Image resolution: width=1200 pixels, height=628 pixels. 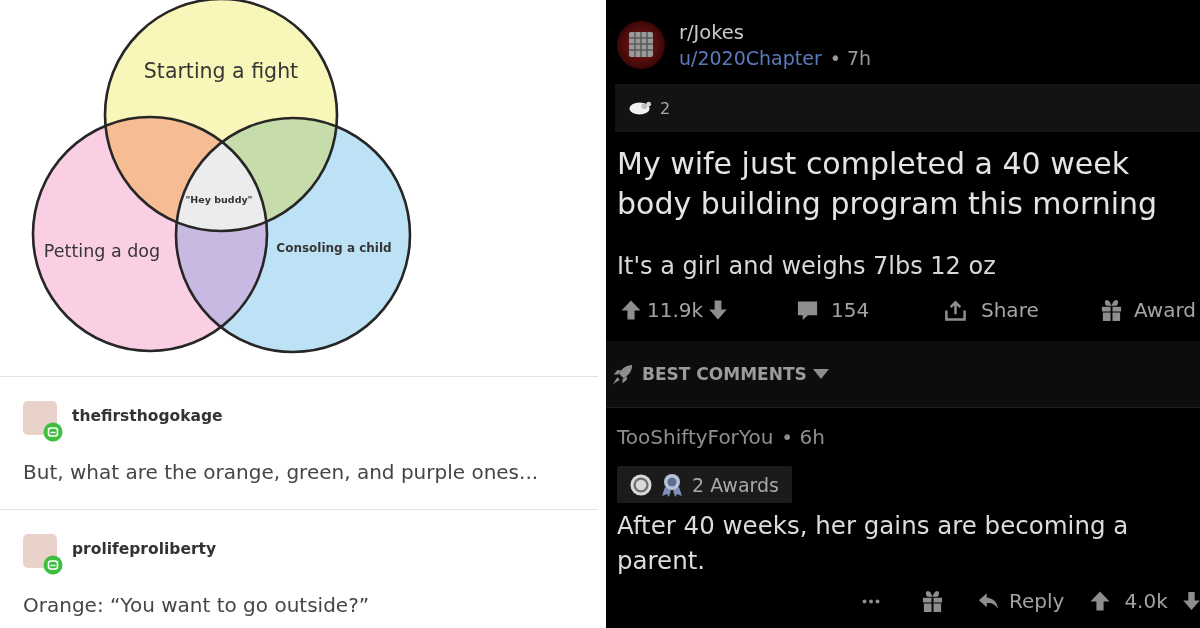 What do you see at coordinates (1022, 310) in the screenshot?
I see `share-button: Share` at bounding box center [1022, 310].